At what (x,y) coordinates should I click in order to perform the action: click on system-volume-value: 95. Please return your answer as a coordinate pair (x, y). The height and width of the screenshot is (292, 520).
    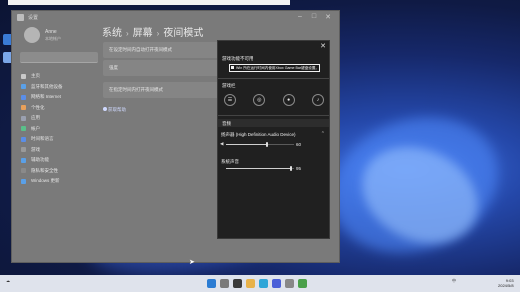
    Looking at the image, I should click on (299, 168).